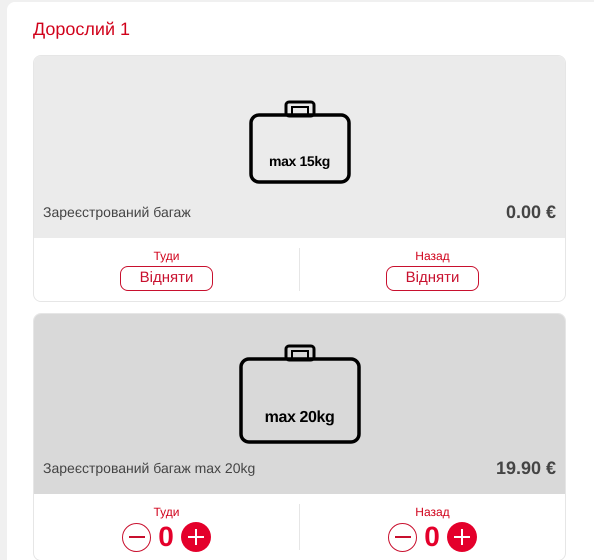 This screenshot has width=594, height=560. I want to click on baggage-name: Зареєстрований багаж, so click(117, 212).